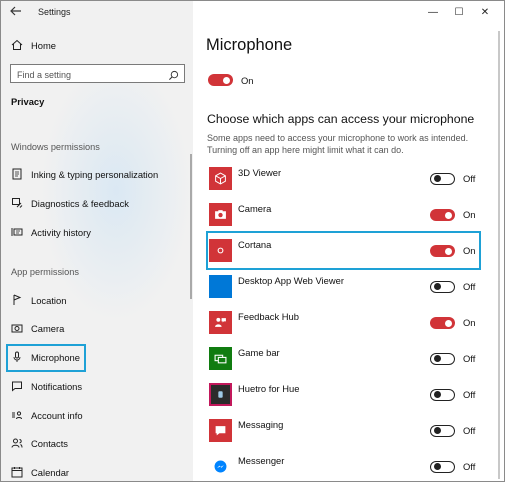 The width and height of the screenshot is (505, 482). Describe the element at coordinates (343, 250) in the screenshot. I see `cortana-highlight-box` at that location.